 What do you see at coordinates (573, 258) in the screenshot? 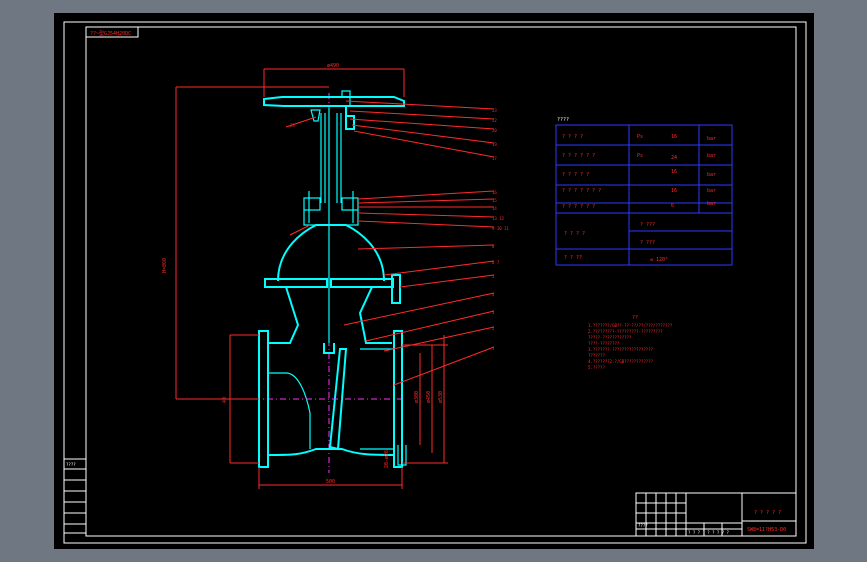
I see `spec-temp-label: ? ? ??` at bounding box center [573, 258].